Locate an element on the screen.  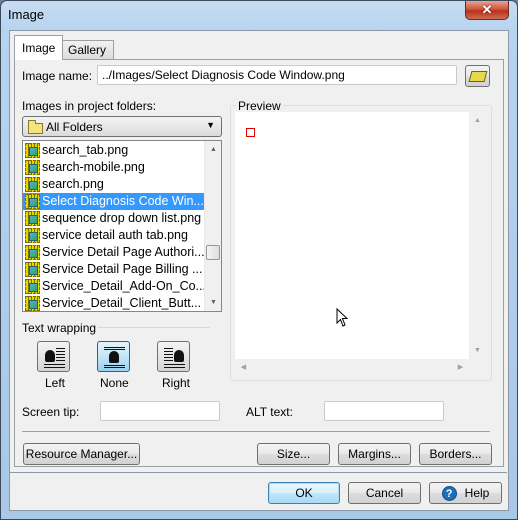
chevron-down-icon: ▼ is located at coordinates (210, 125).